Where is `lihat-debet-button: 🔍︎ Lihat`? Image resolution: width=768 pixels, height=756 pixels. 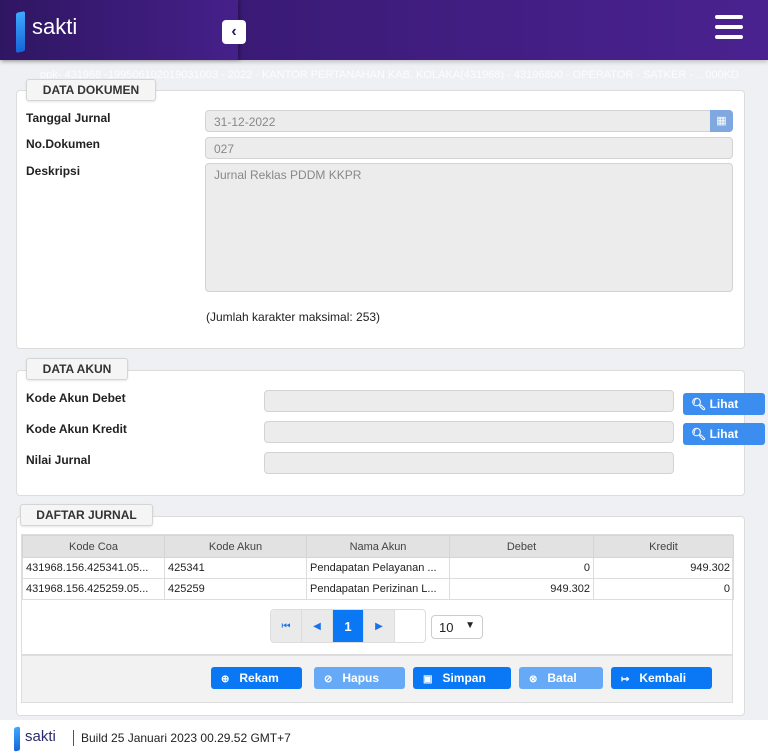
lihat-debet-button: 🔍︎ Lihat is located at coordinates (724, 404).